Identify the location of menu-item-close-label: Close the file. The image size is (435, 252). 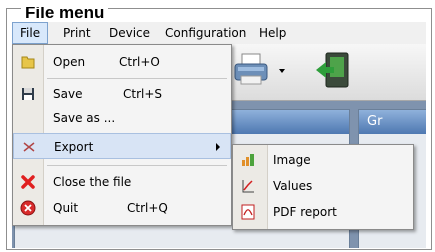
(92, 182).